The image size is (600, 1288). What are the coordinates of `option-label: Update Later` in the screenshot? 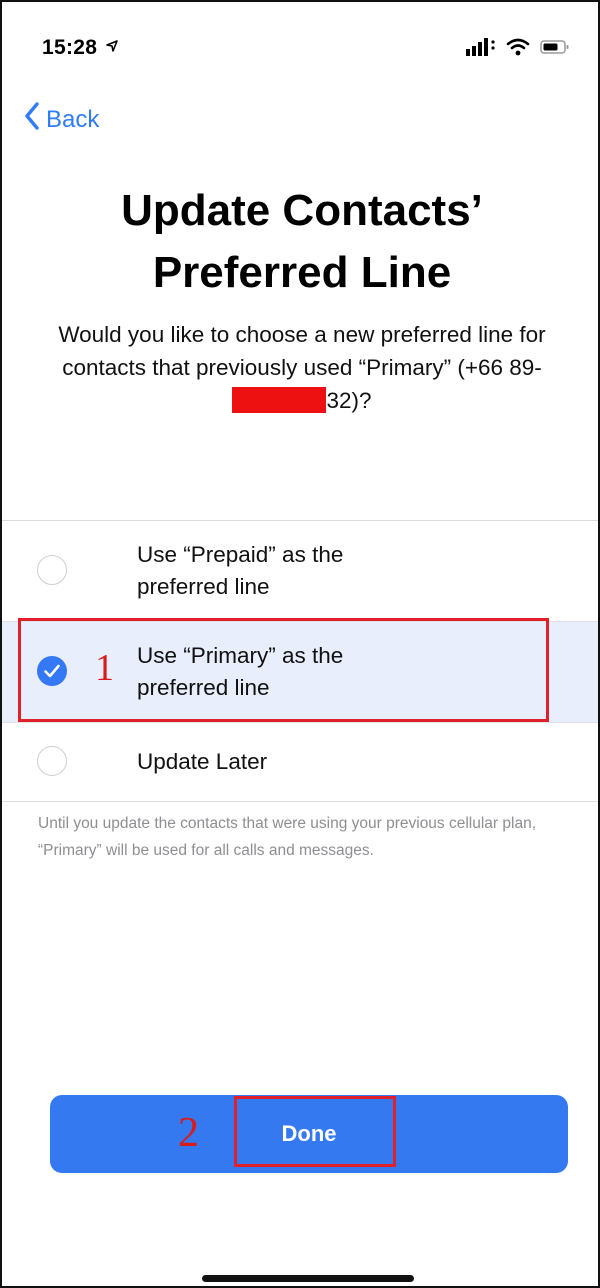 It's located at (202, 761).